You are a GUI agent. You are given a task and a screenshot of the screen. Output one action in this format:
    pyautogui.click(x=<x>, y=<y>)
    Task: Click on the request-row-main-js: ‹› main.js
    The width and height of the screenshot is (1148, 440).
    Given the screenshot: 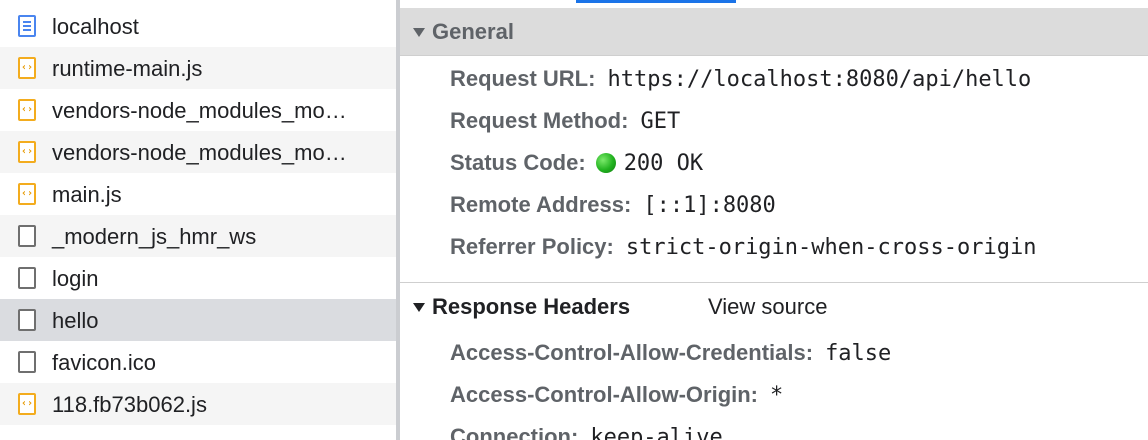 What is the action you would take?
    pyautogui.click(x=198, y=194)
    